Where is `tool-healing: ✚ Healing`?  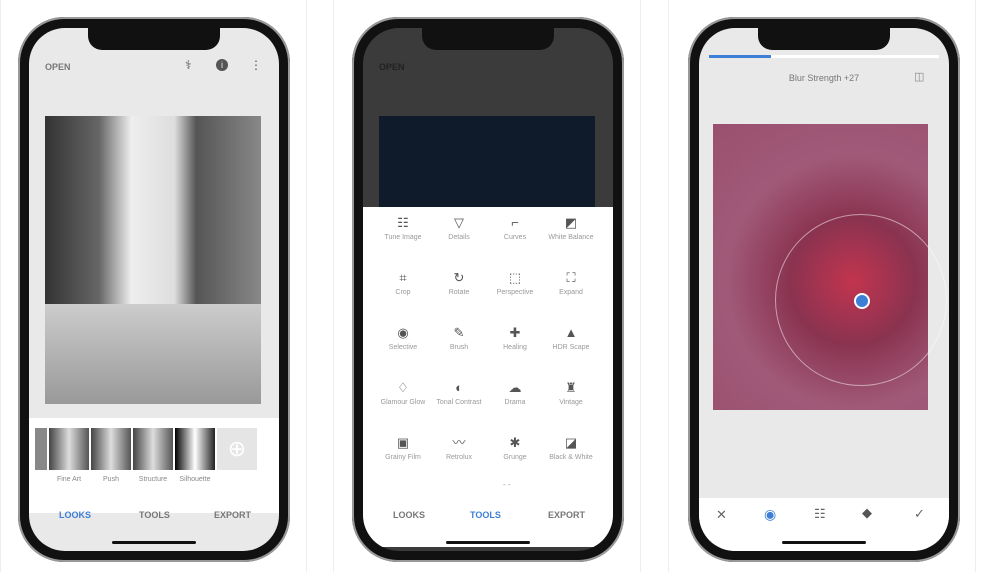 tool-healing: ✚ Healing is located at coordinates (515, 337).